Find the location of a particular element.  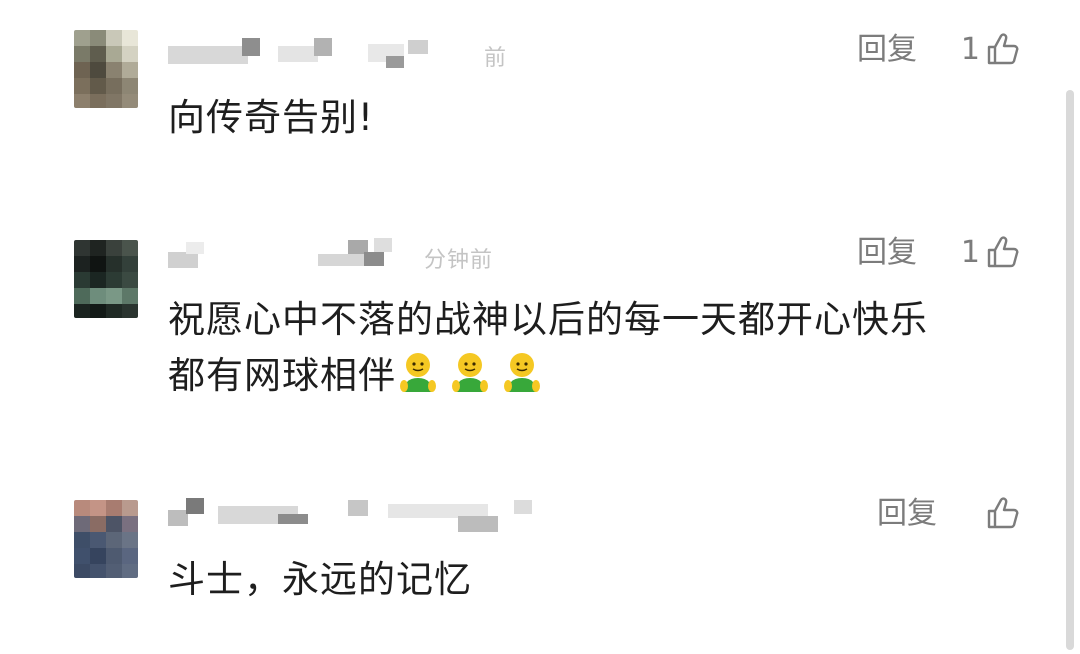

comment-text: 斗士，永远的记忆 is located at coordinates (320, 579).